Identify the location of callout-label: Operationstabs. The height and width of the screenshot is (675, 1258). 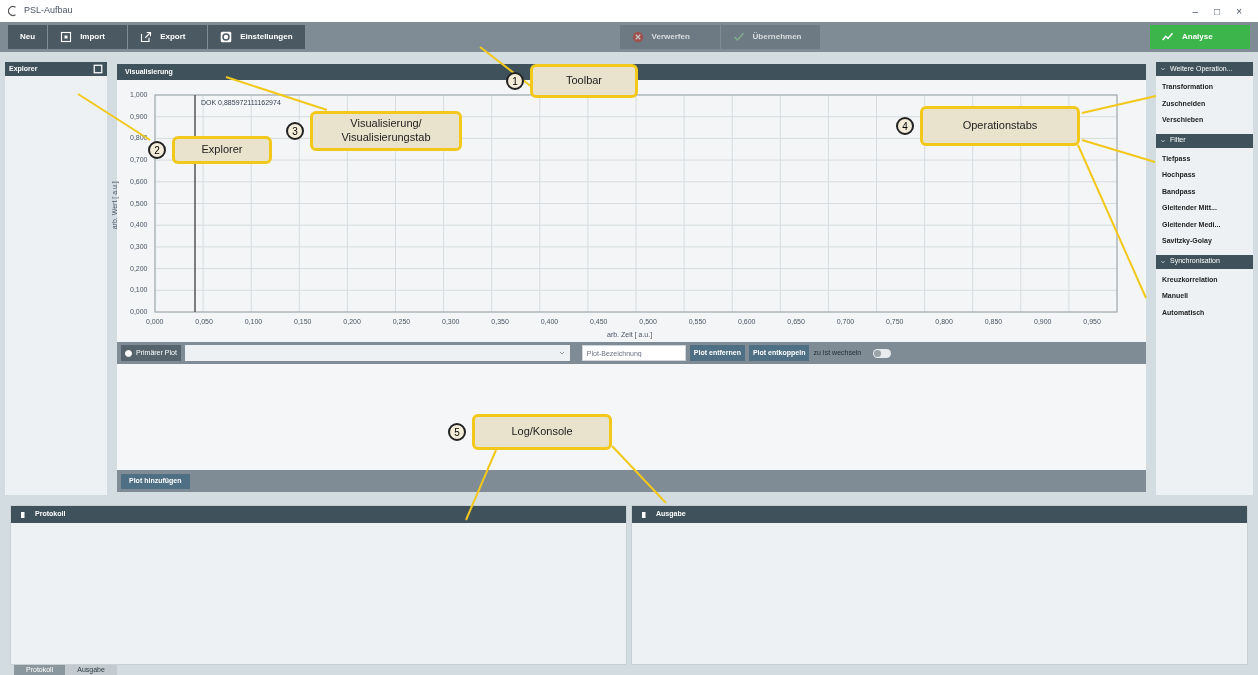
(1000, 126).